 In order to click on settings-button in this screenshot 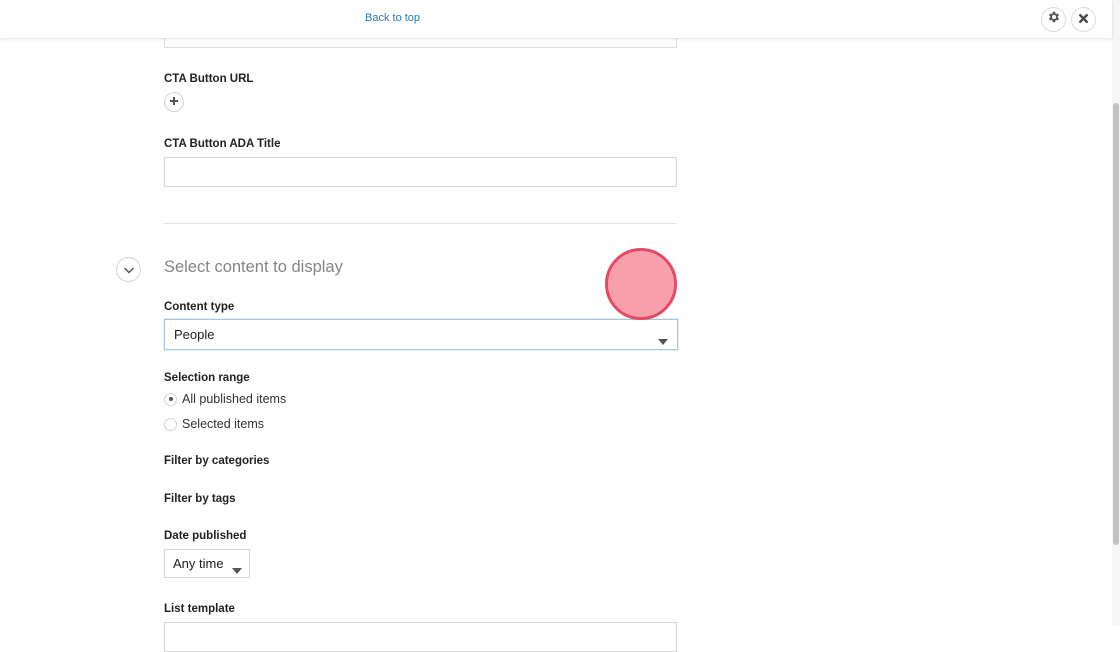, I will do `click(1053, 19)`.